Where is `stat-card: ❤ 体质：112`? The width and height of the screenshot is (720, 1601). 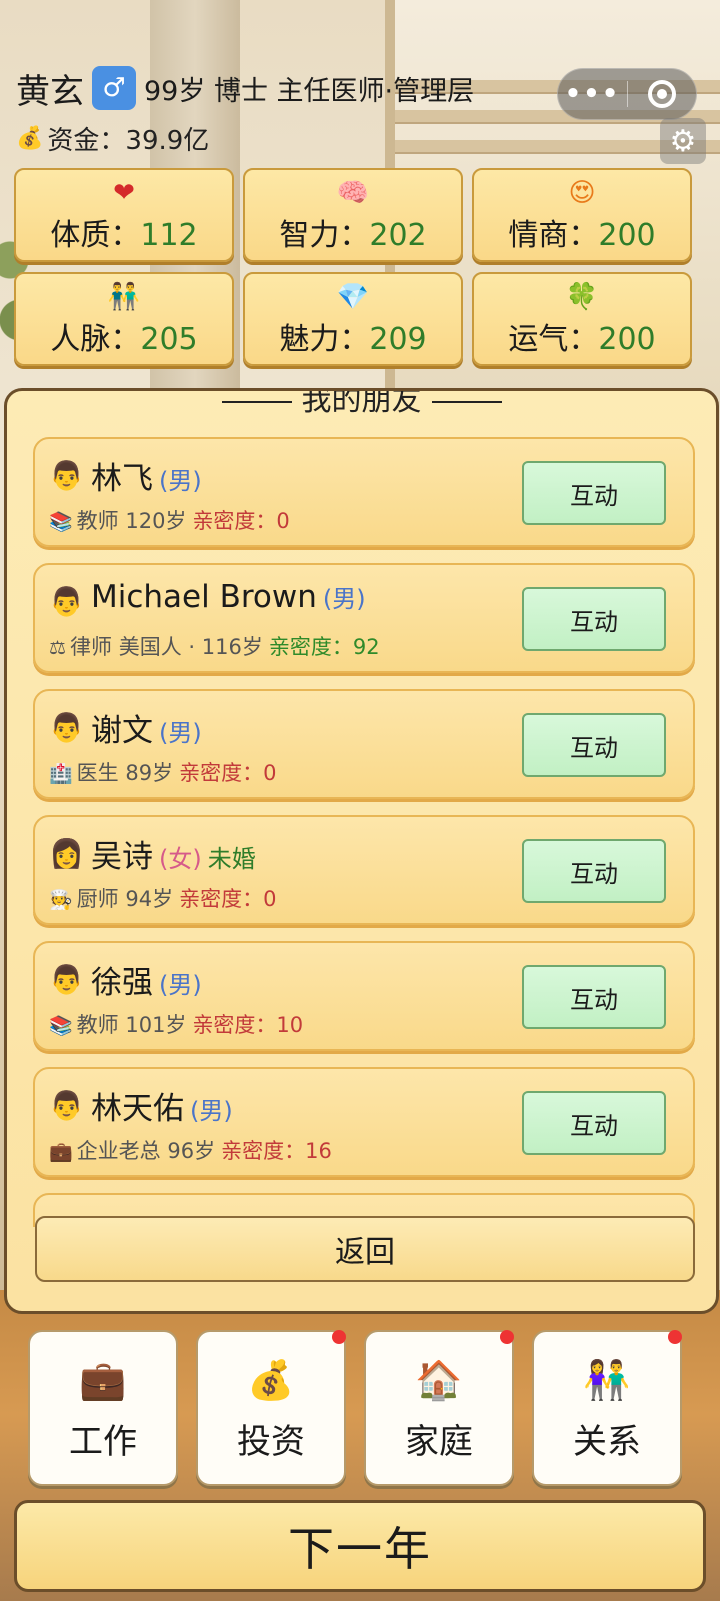 stat-card: ❤ 体质：112 is located at coordinates (124, 215).